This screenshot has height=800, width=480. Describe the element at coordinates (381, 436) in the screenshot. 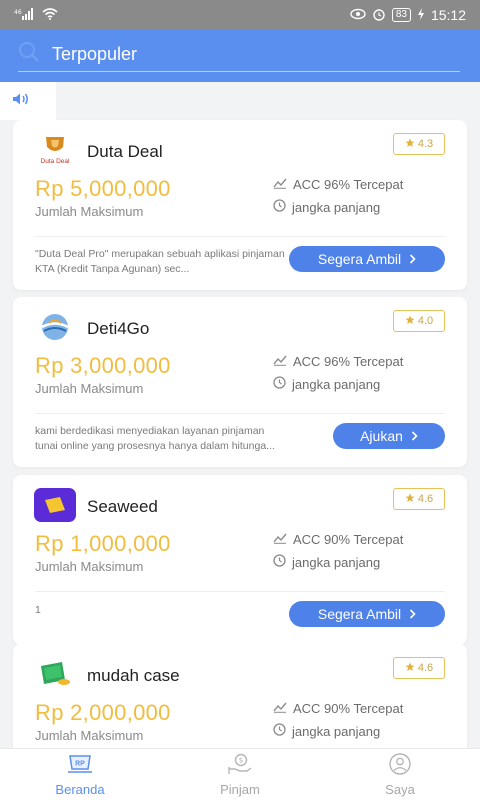

I see `button-label: Ajukan` at that location.